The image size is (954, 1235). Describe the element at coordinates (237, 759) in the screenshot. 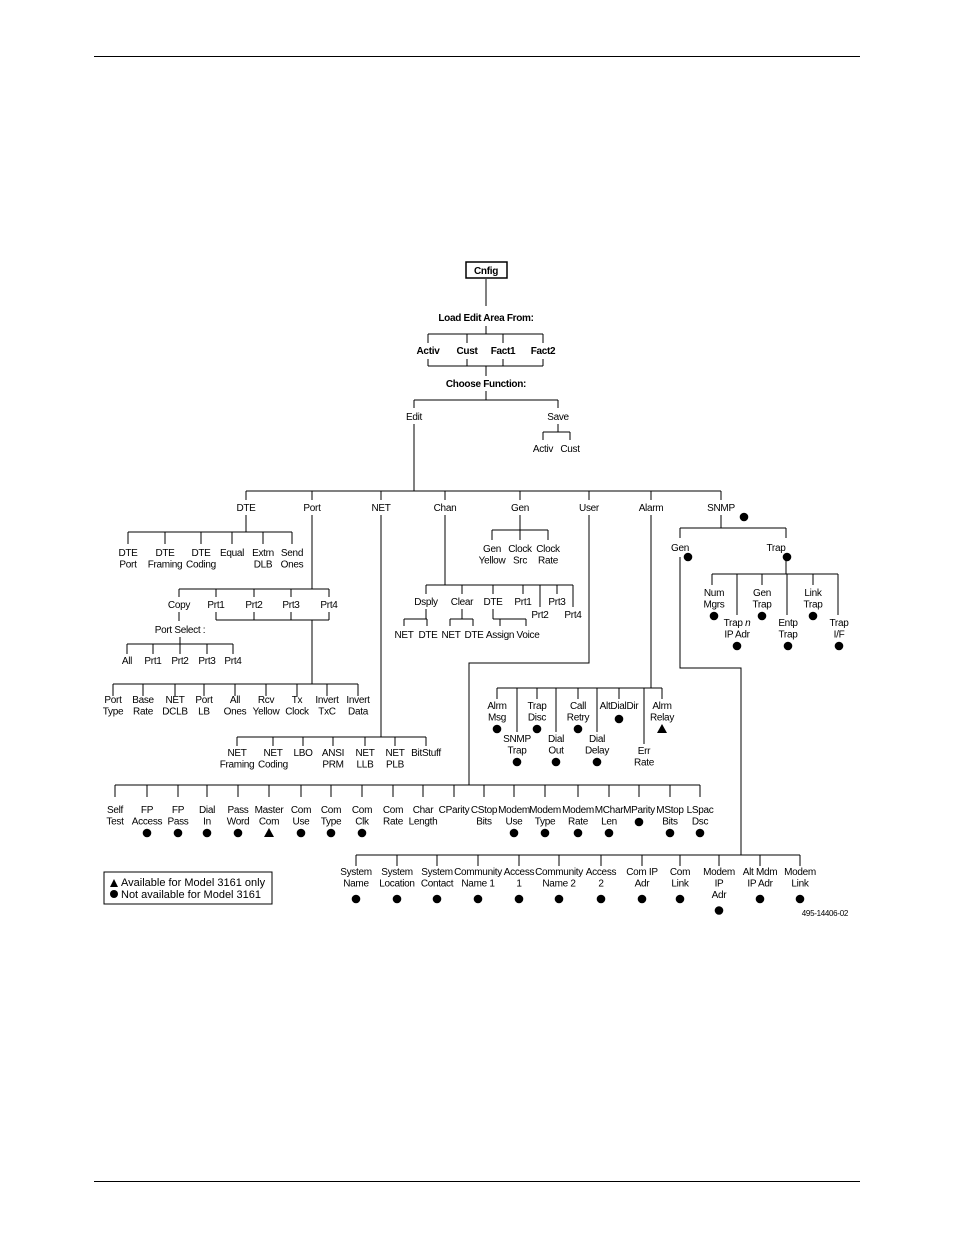

I see `net-net-framing: NETFraming` at that location.